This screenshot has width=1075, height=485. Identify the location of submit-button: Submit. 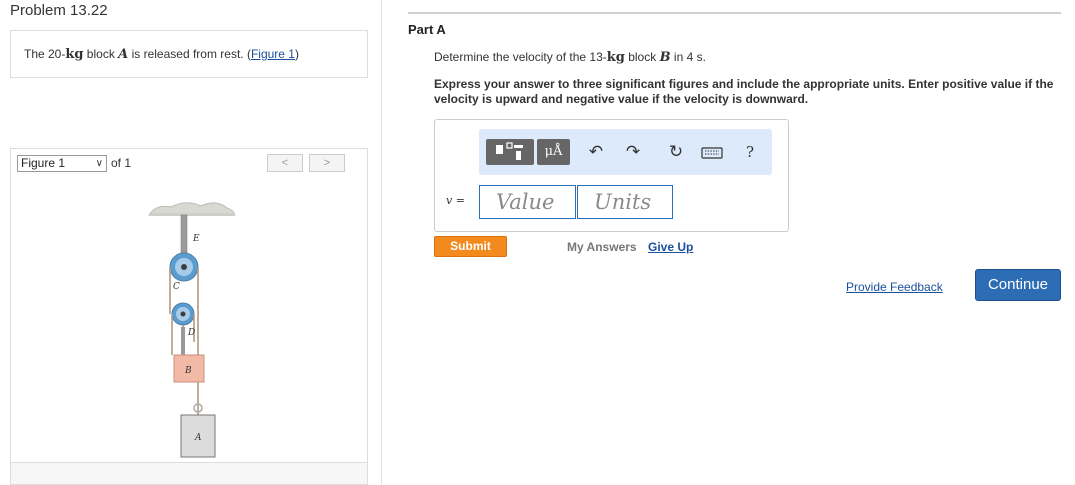
(470, 246).